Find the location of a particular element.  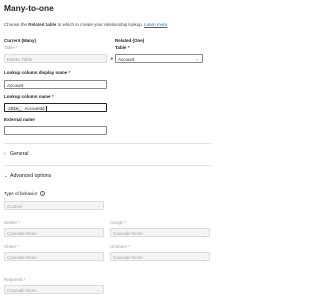

assign-value: Cascade None is located at coordinates (128, 233).